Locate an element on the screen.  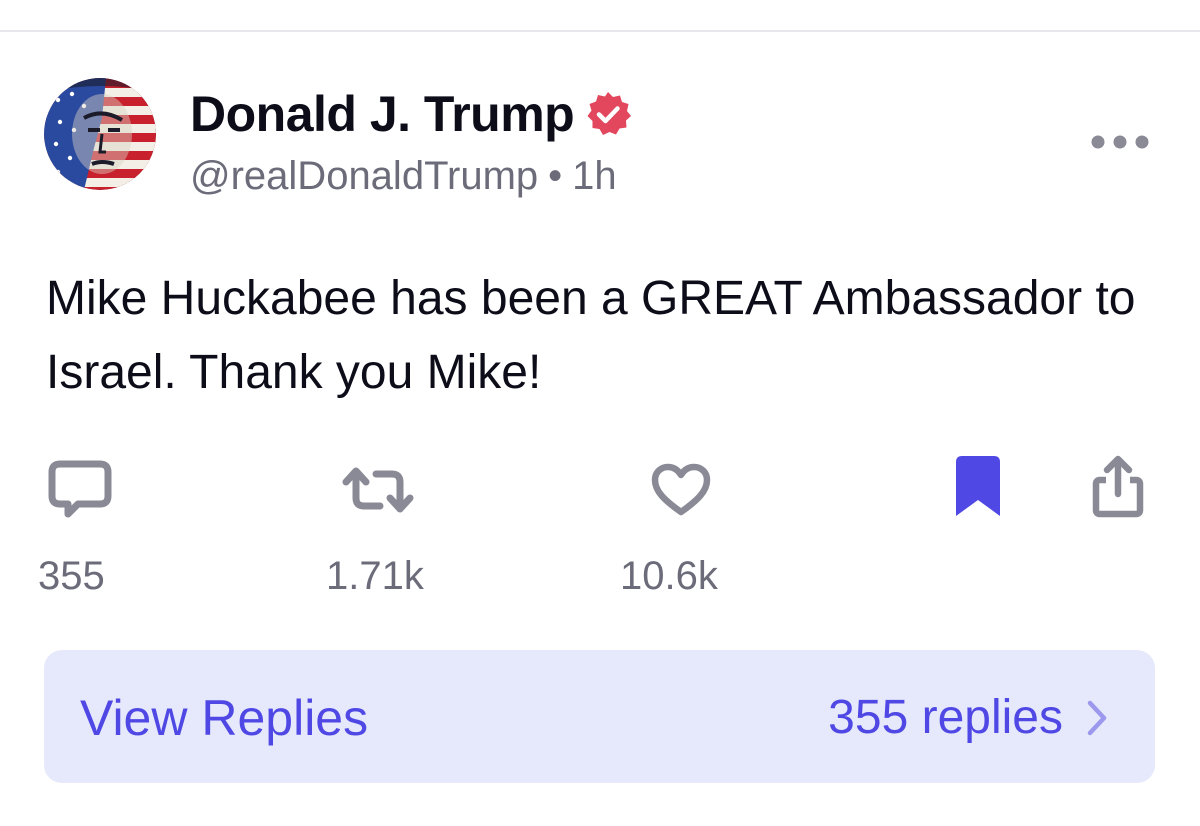
like-count: 10.6k is located at coordinates (669, 576).